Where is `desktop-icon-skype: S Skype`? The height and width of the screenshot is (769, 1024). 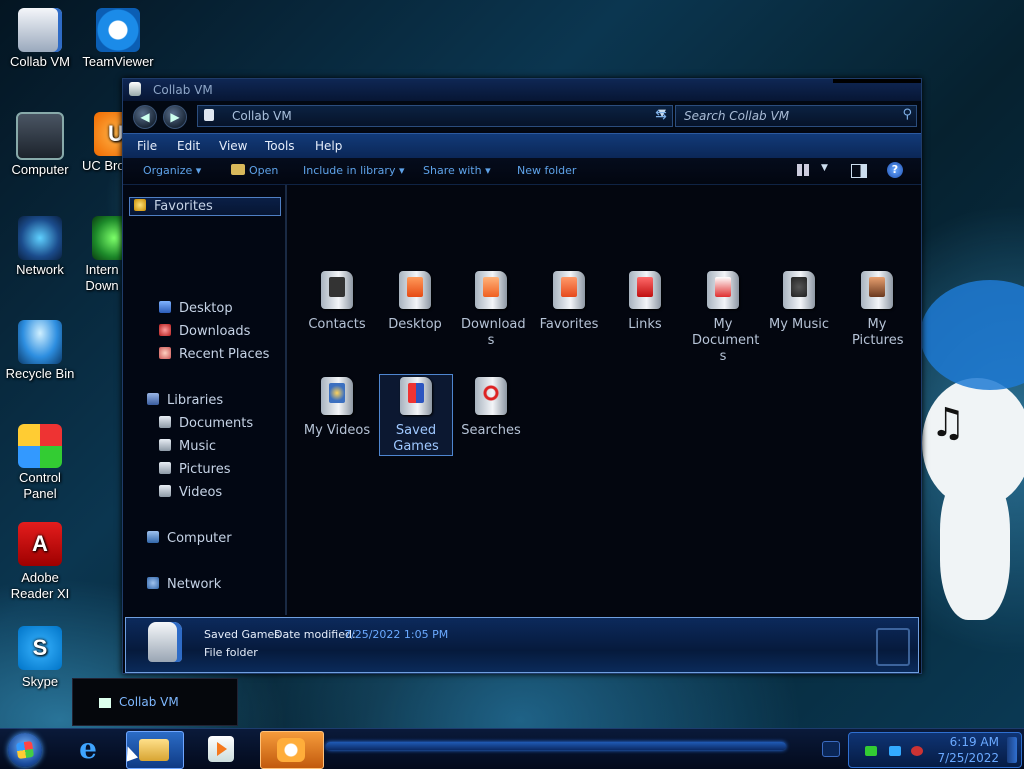
desktop-icon-skype: S Skype is located at coordinates (40, 658).